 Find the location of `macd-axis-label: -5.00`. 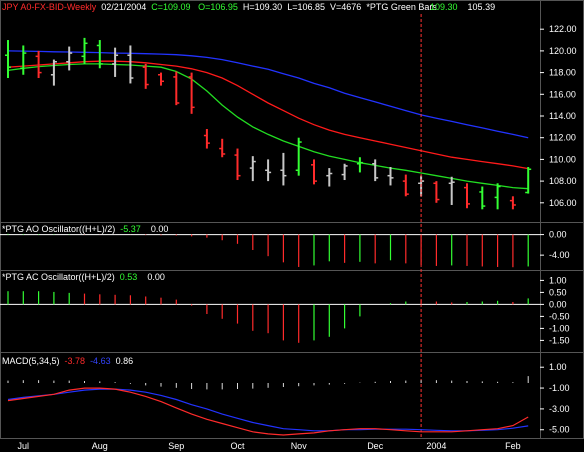

macd-axis-label: -5.00 is located at coordinates (559, 430).